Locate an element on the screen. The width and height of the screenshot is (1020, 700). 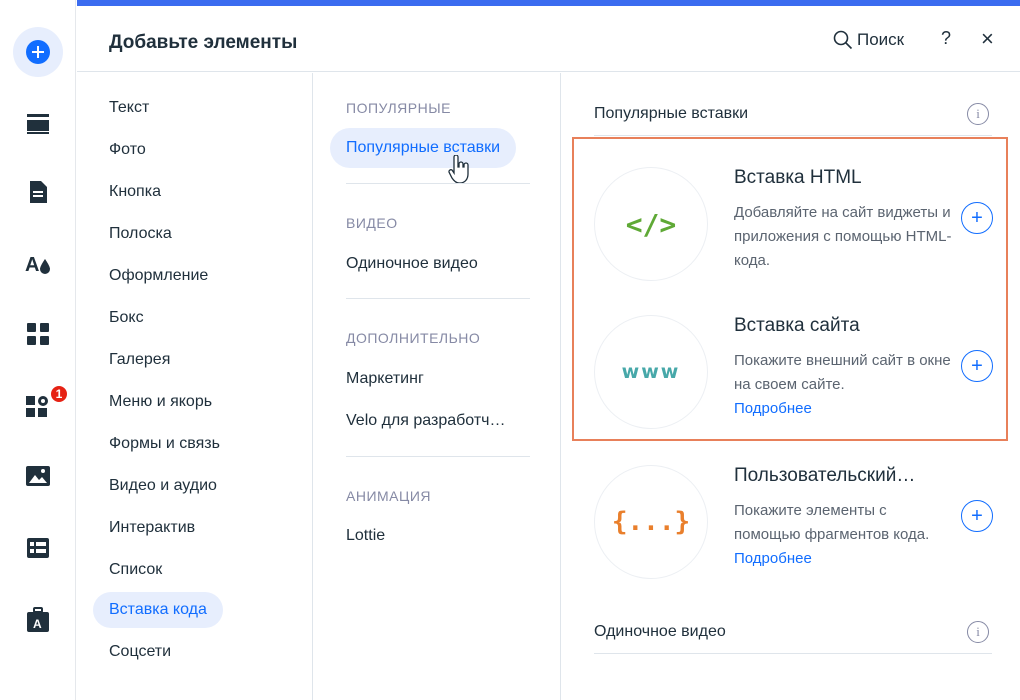
portfolio-icon: A is located at coordinates (38, 619).